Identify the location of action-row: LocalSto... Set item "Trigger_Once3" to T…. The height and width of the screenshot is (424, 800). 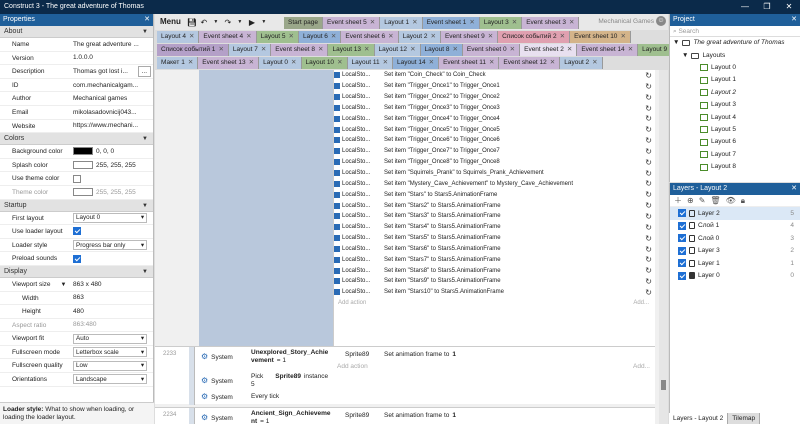
(494, 108).